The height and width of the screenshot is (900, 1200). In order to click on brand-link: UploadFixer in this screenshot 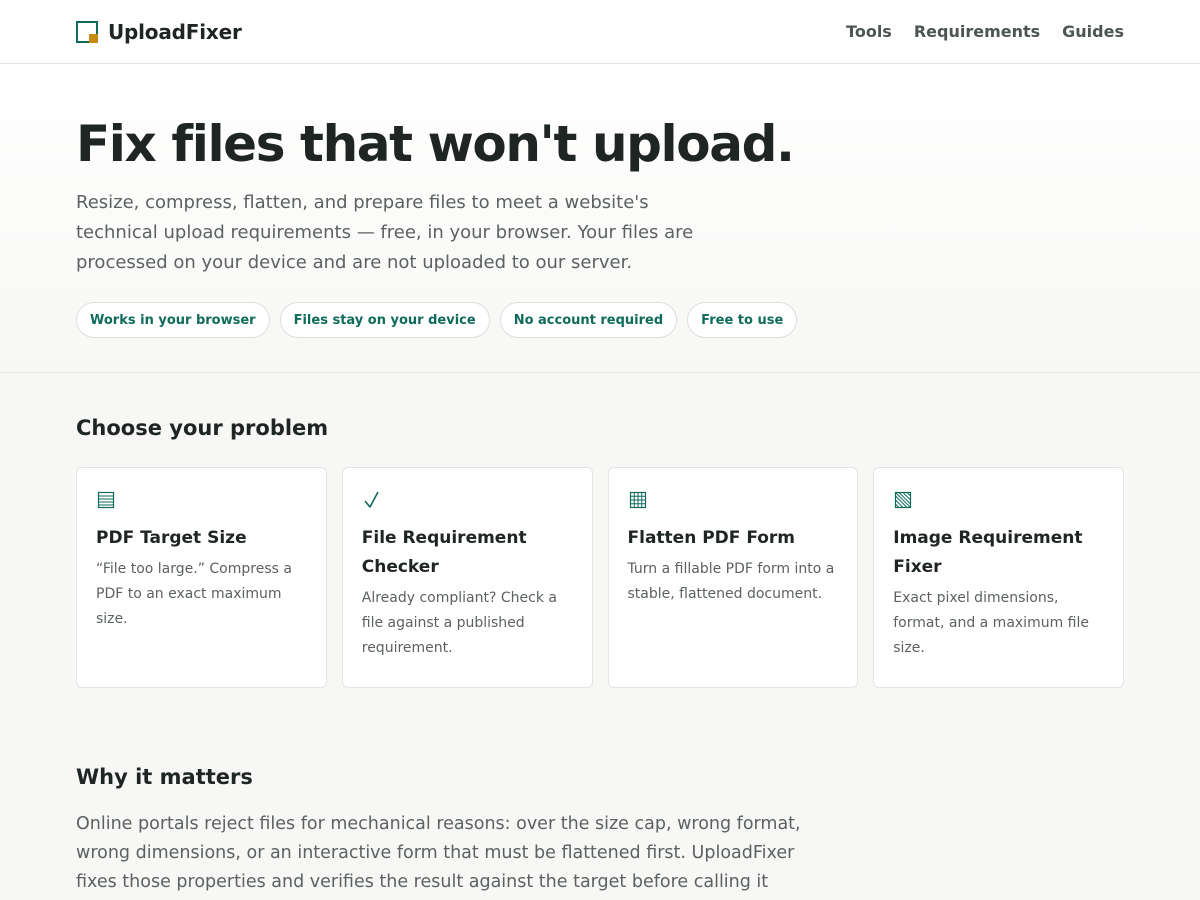, I will do `click(159, 32)`.